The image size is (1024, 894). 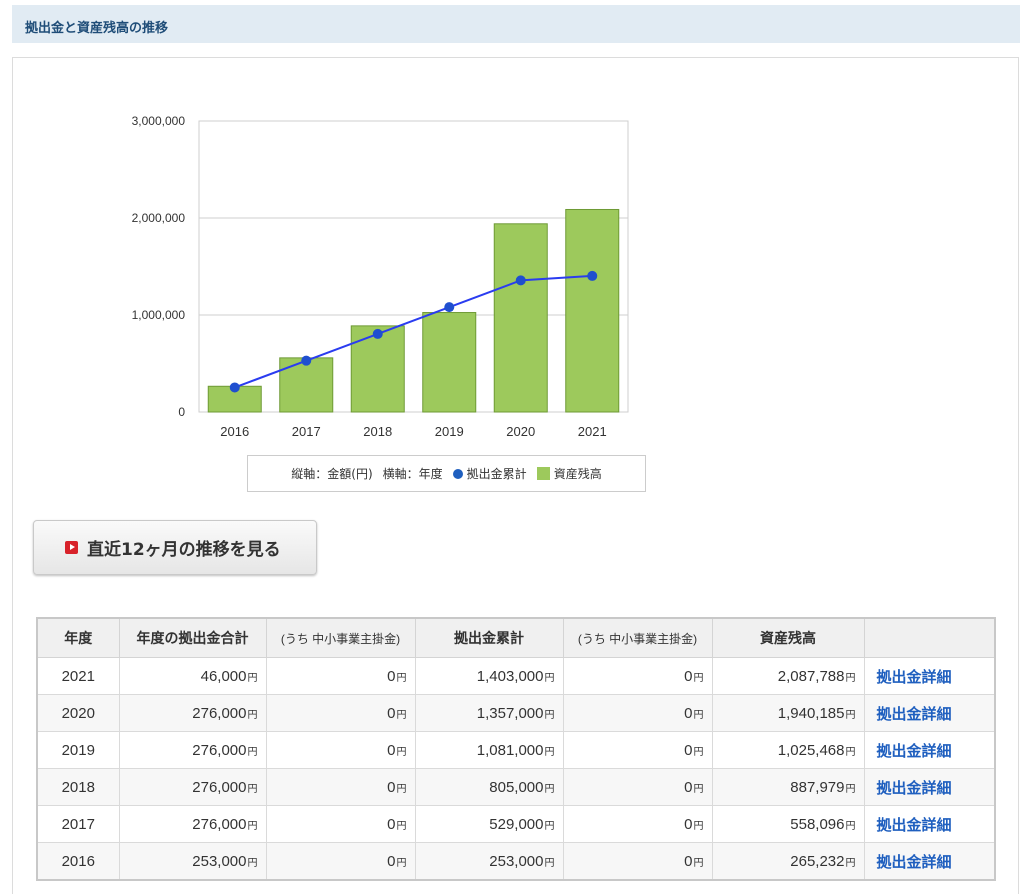 What do you see at coordinates (78, 824) in the screenshot?
I see `cell-year: 2017` at bounding box center [78, 824].